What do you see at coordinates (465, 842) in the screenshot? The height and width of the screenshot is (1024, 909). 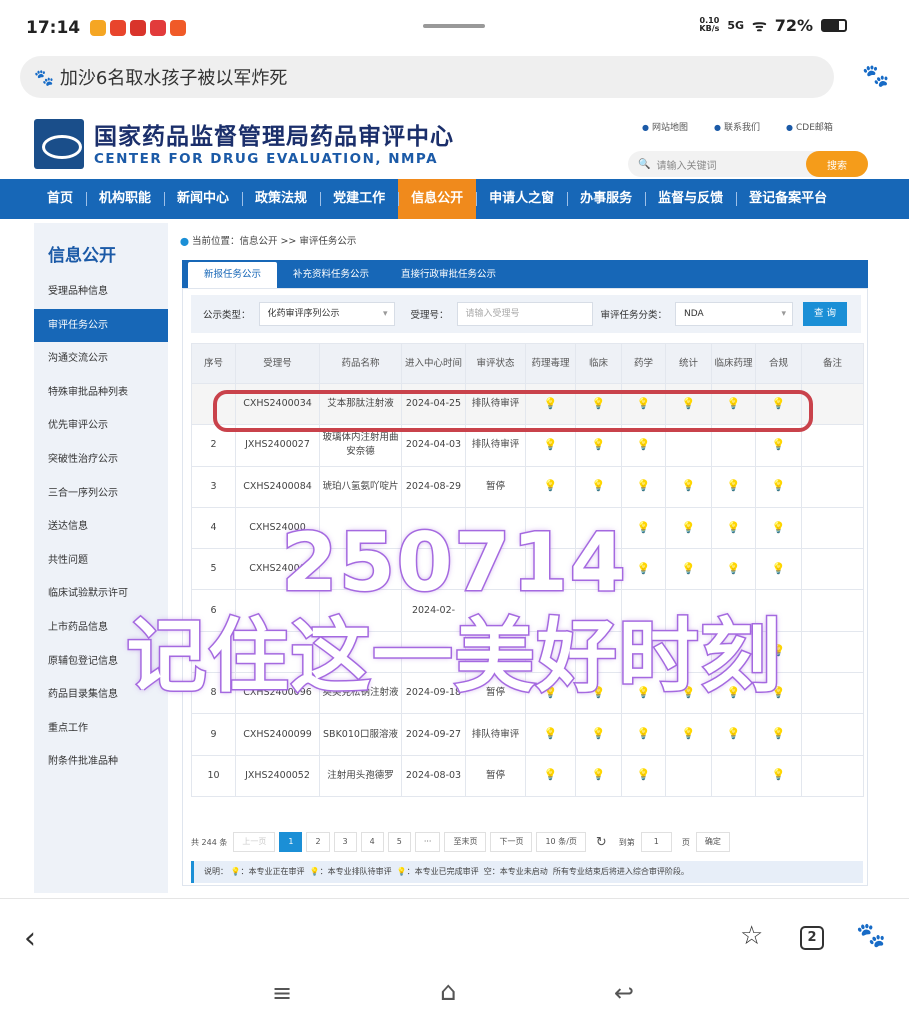 I see `last-page-button: 至末页` at bounding box center [465, 842].